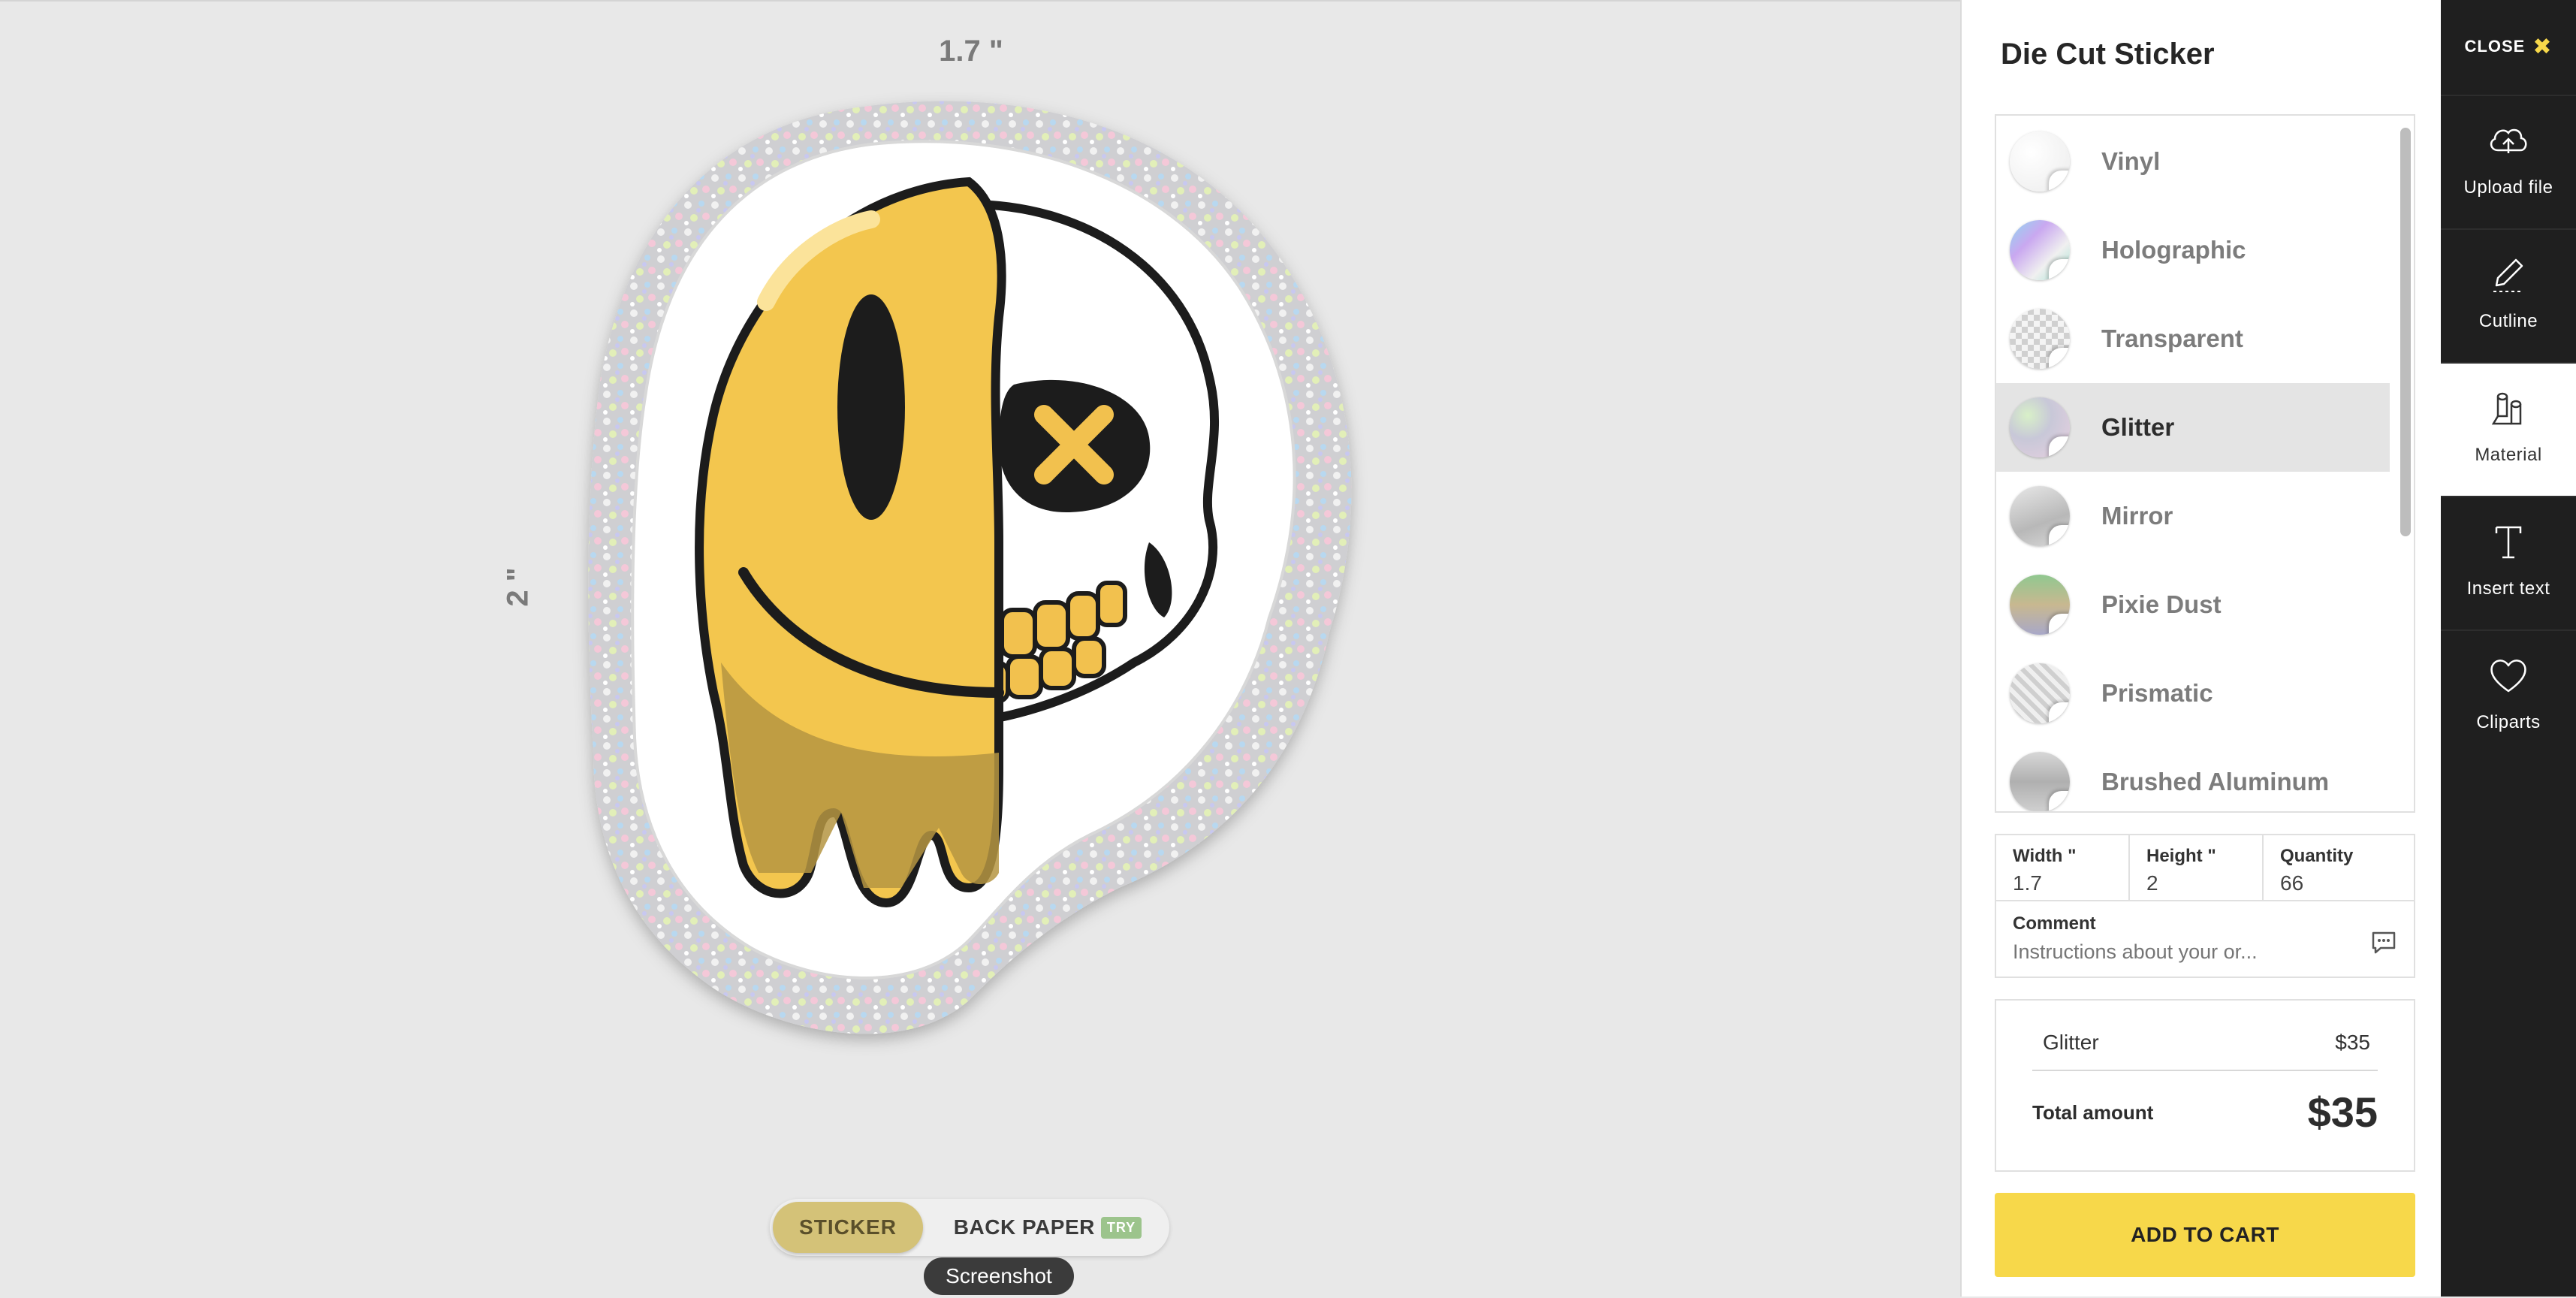  What do you see at coordinates (999, 1276) in the screenshot?
I see `screenshot-tooltip: Screenshot` at bounding box center [999, 1276].